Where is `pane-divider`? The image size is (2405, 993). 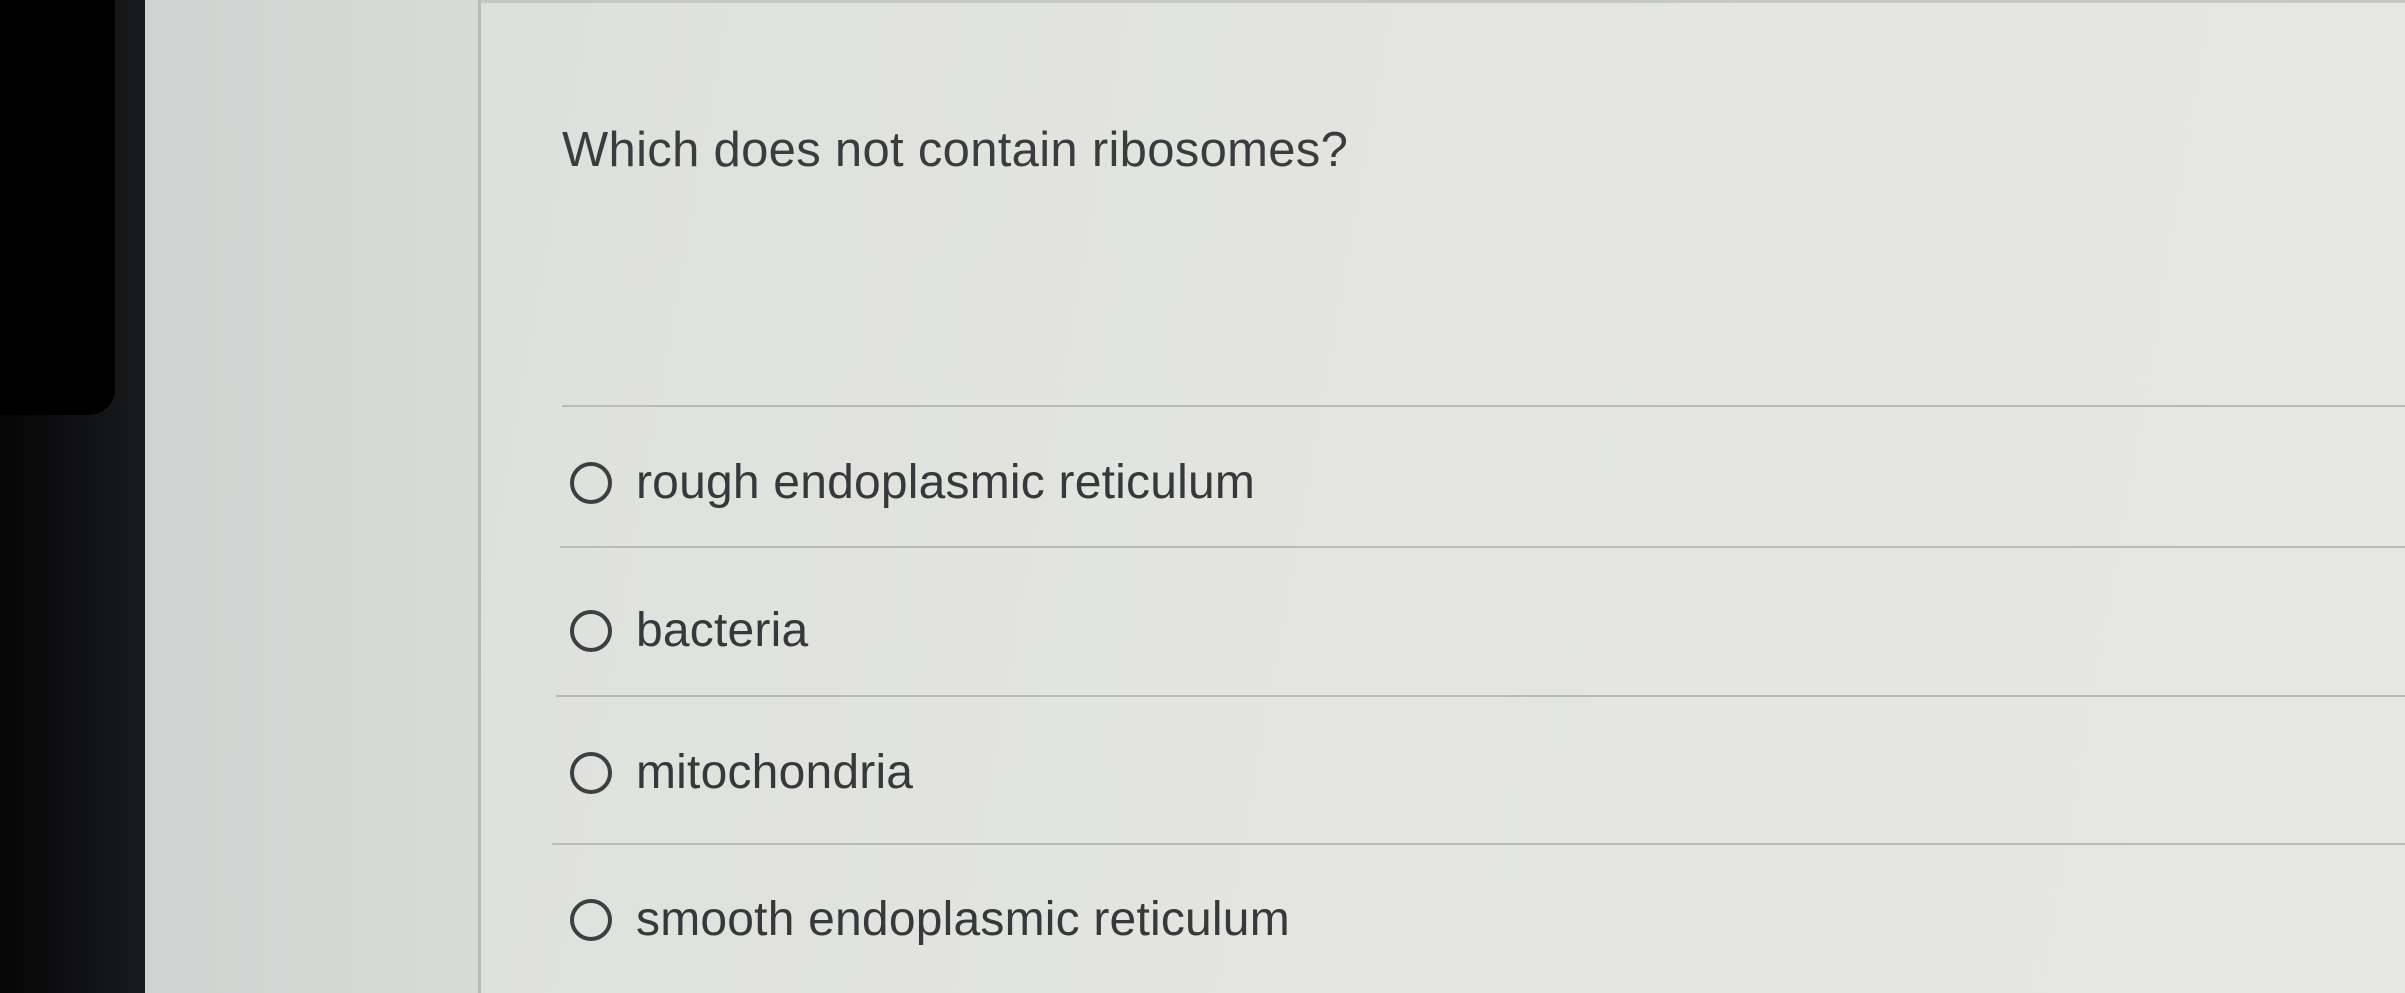
pane-divider is located at coordinates (479, 496).